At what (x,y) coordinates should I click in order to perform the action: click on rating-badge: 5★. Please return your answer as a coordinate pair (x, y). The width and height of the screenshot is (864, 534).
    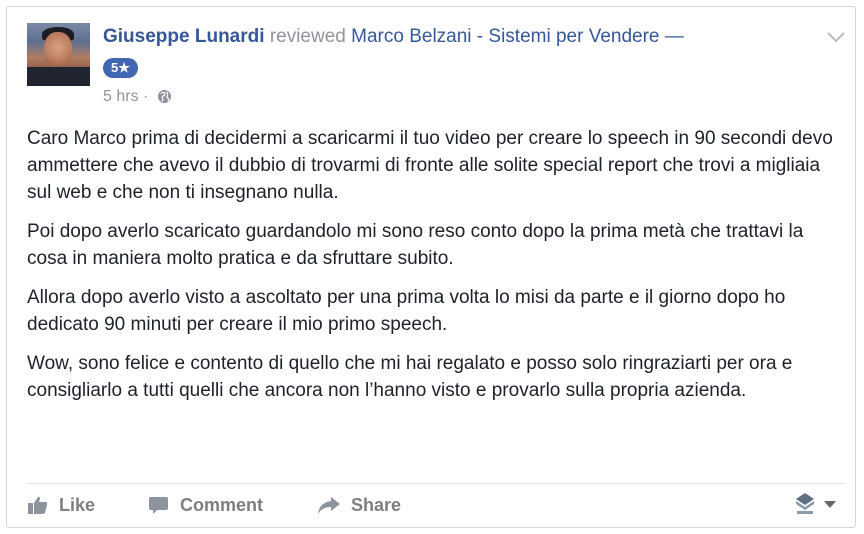
    Looking at the image, I should click on (120, 68).